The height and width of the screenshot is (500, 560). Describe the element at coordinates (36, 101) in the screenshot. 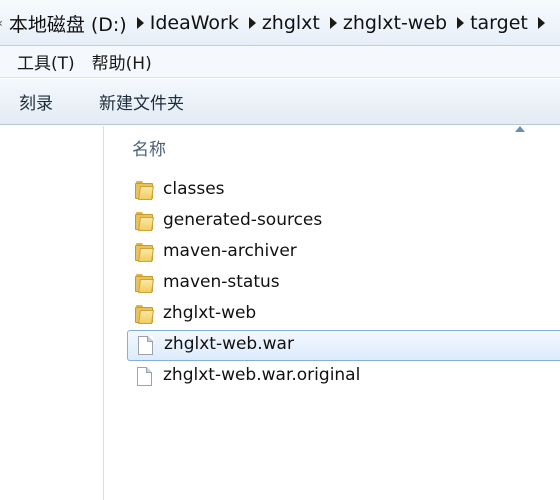

I see `burn-button: 刻录` at that location.